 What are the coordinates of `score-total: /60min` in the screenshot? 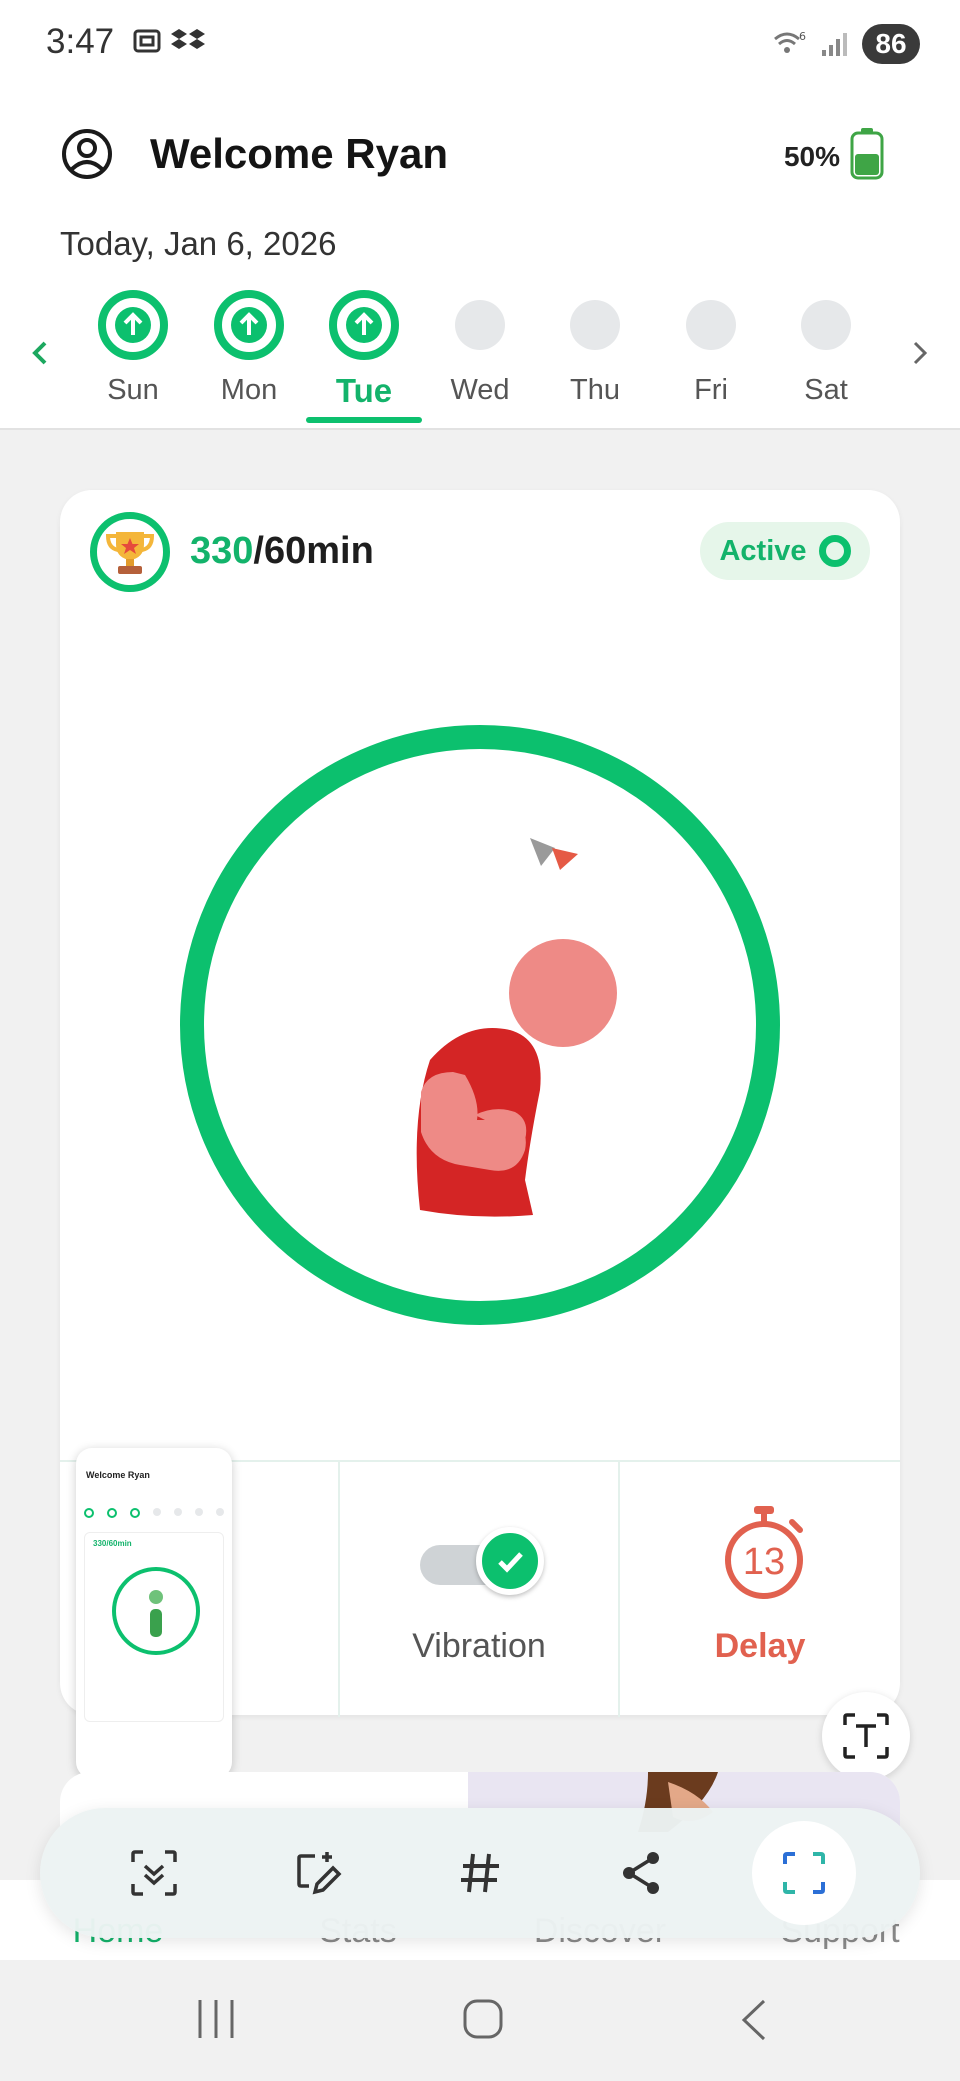 It's located at (313, 551).